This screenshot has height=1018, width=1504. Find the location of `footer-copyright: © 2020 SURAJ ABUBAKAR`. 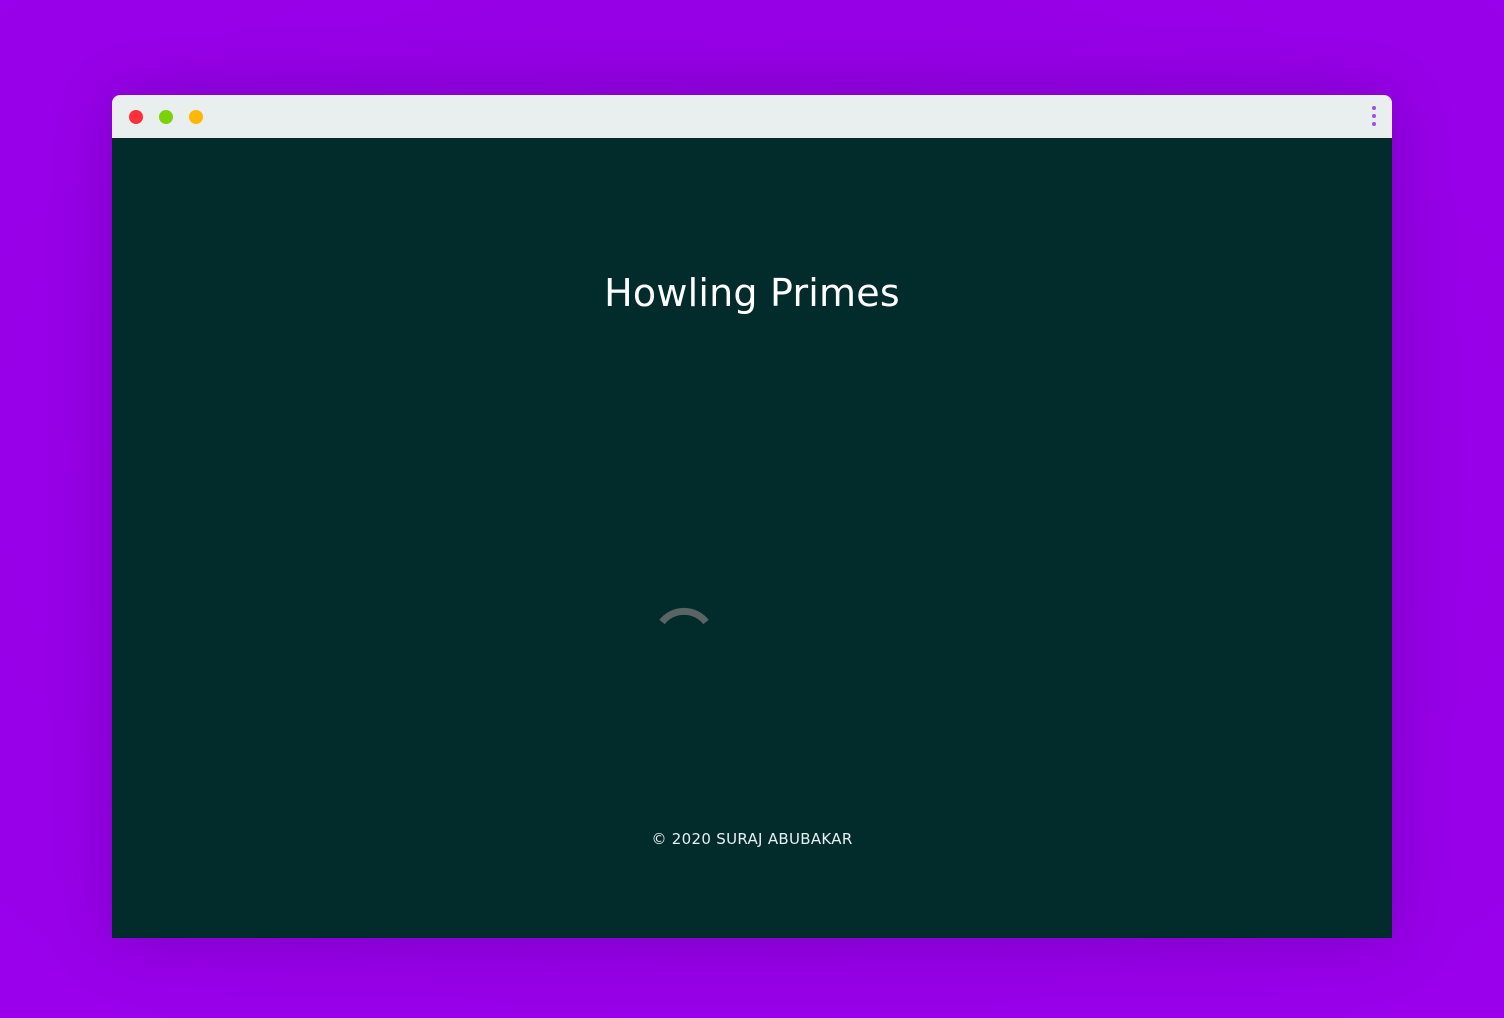

footer-copyright: © 2020 SURAJ ABUBAKAR is located at coordinates (752, 839).